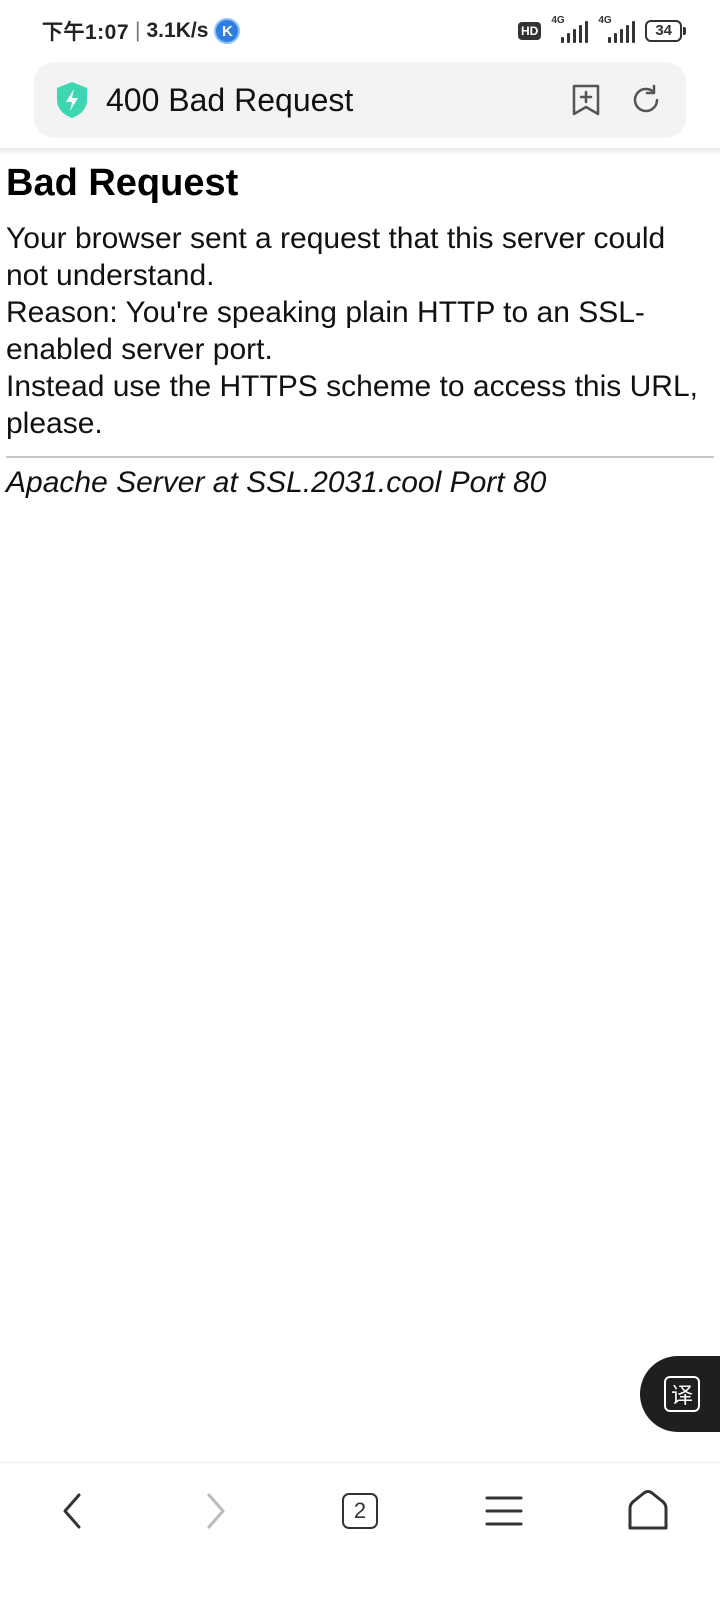 This screenshot has height=1600, width=720. I want to click on menu-icon, so click(504, 1510).